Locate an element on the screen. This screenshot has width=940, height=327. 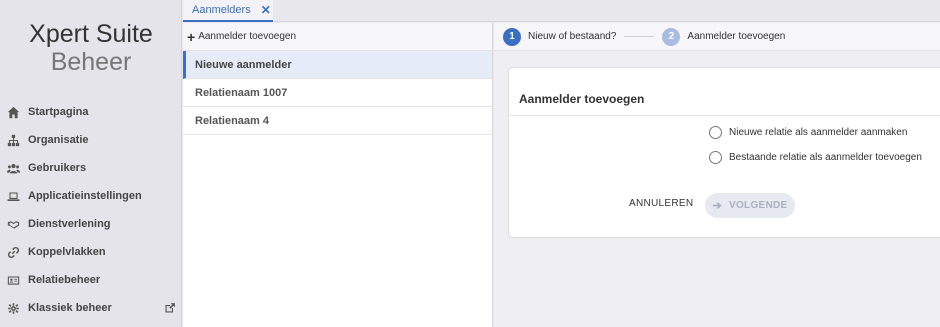
cancel-button: ANNULEREN is located at coordinates (661, 203).